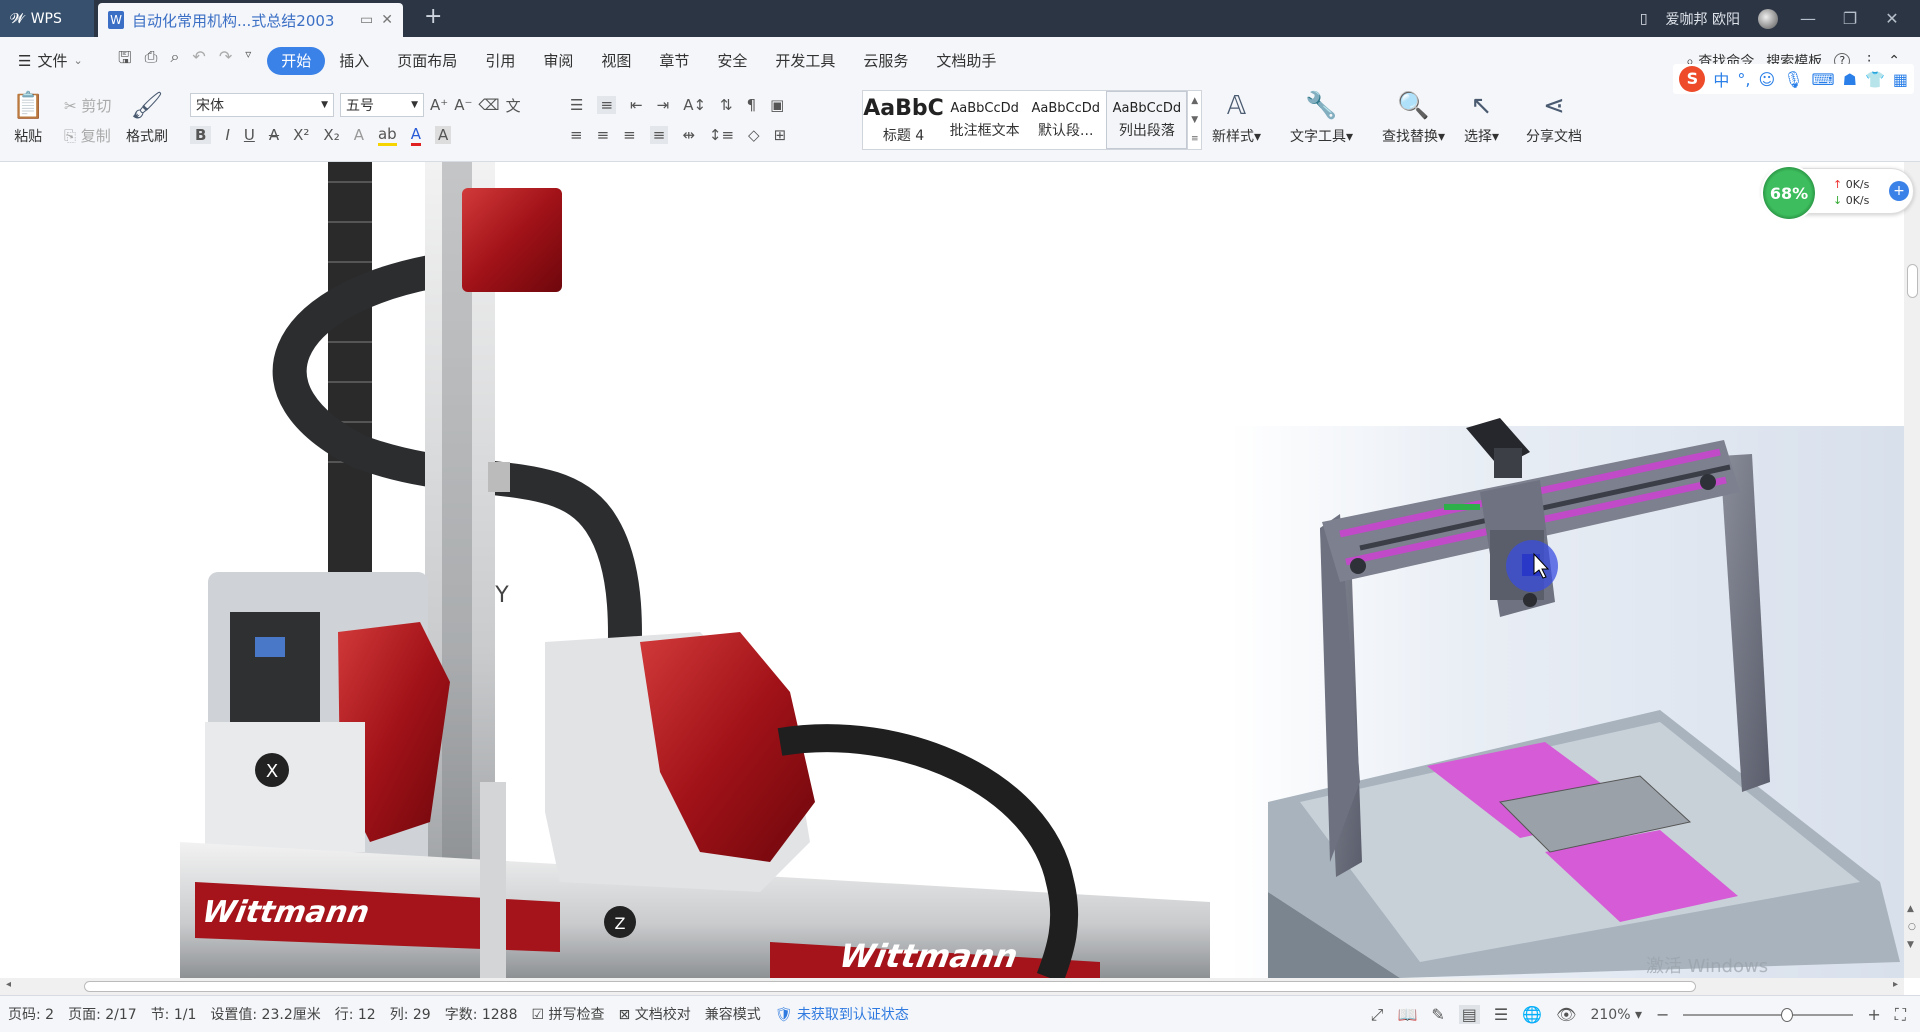  I want to click on doc-proofread-button: ⊠ 文档校对, so click(655, 1014).